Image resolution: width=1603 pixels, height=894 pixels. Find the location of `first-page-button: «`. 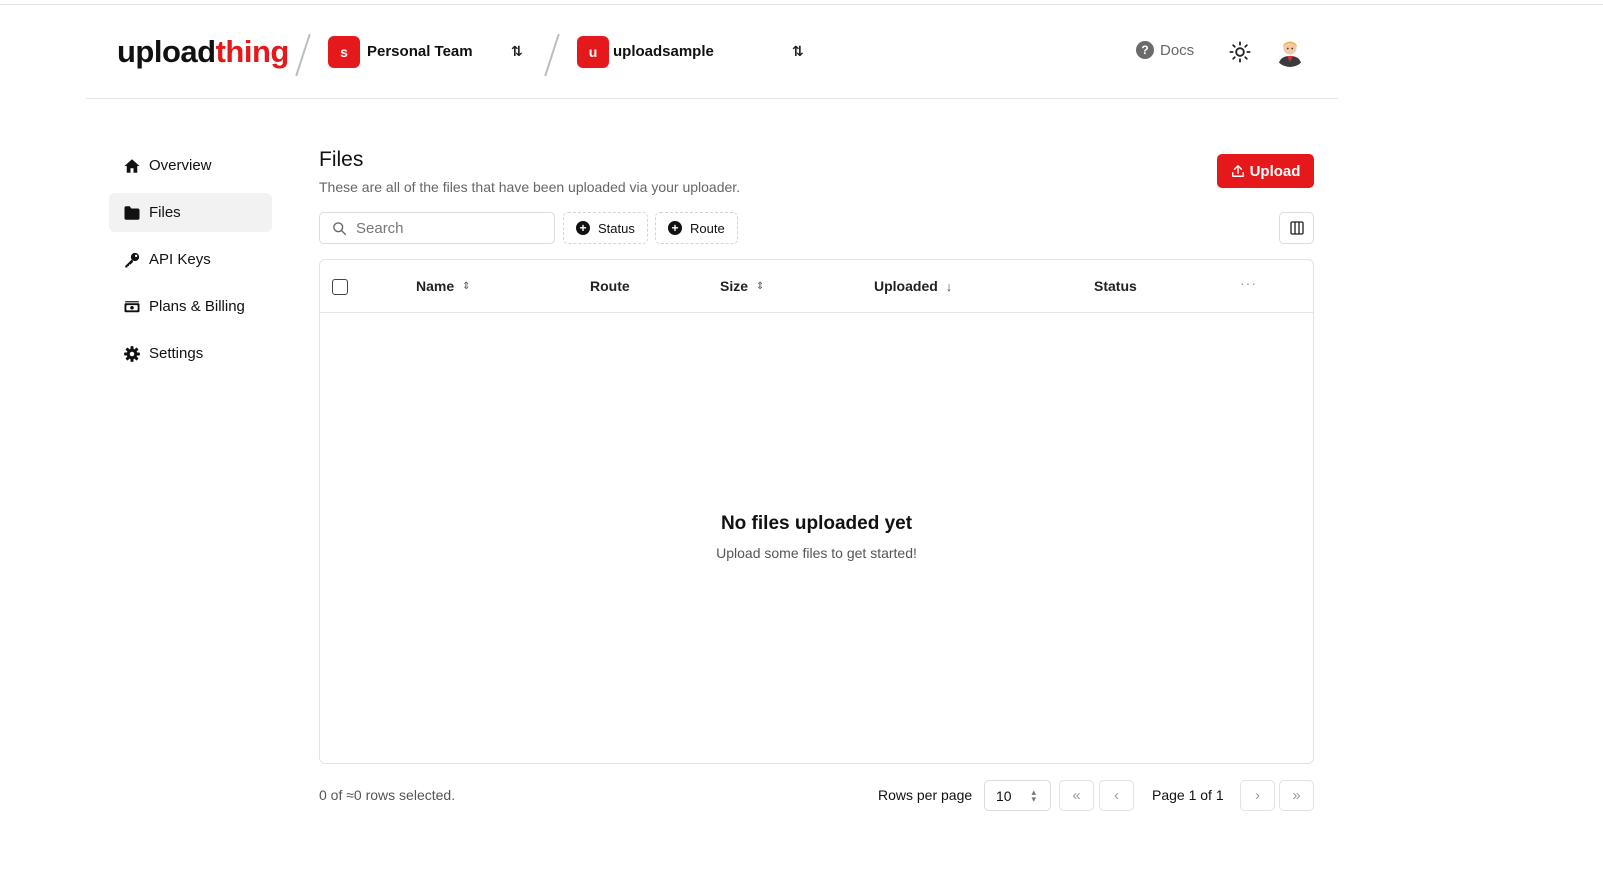

first-page-button: « is located at coordinates (1076, 795).